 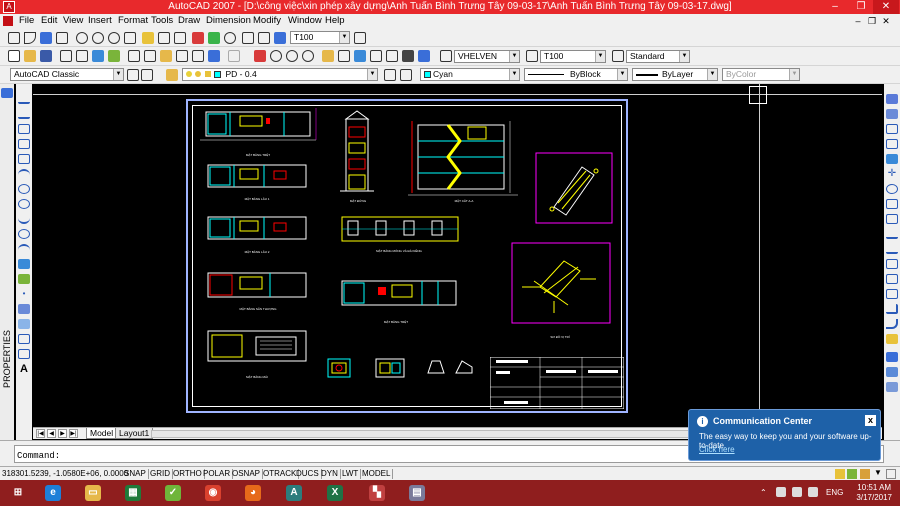 What do you see at coordinates (352, 474) in the screenshot?
I see `lwt-toggle: LWT` at bounding box center [352, 474].